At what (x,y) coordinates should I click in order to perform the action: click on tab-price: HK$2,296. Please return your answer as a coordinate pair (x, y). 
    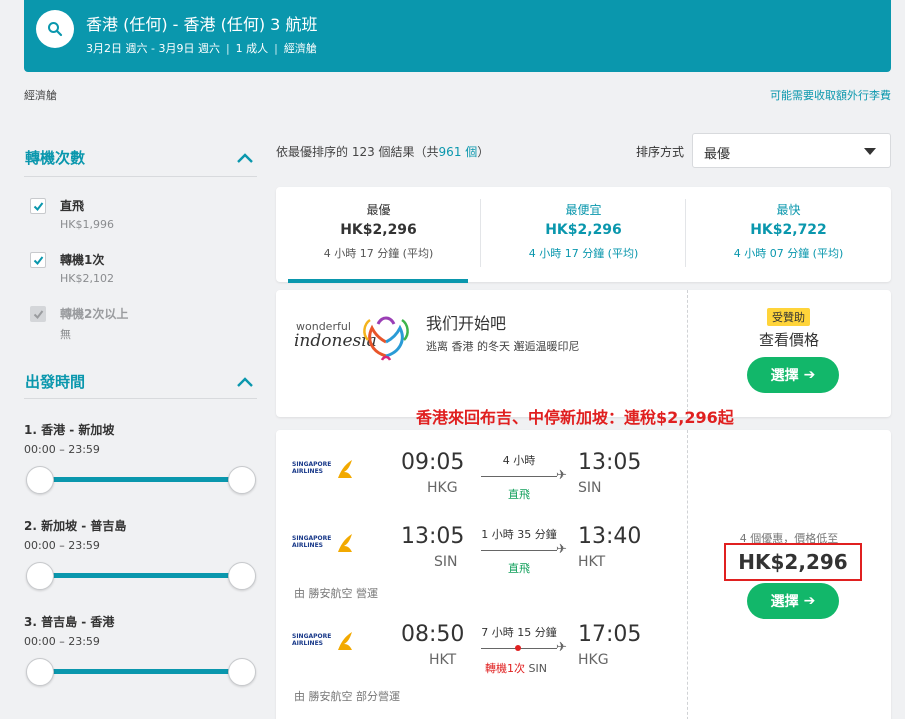
    Looking at the image, I should click on (583, 230).